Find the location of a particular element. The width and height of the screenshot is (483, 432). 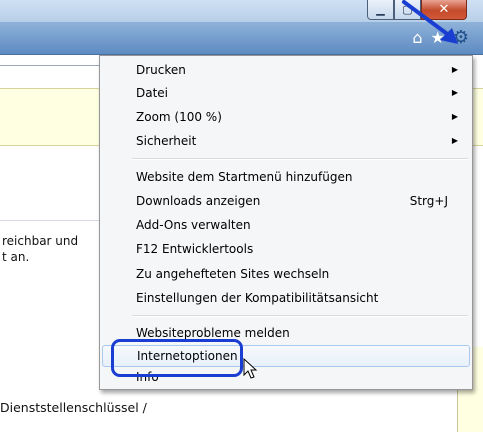

menu-item-label: Drucken is located at coordinates (161, 70).